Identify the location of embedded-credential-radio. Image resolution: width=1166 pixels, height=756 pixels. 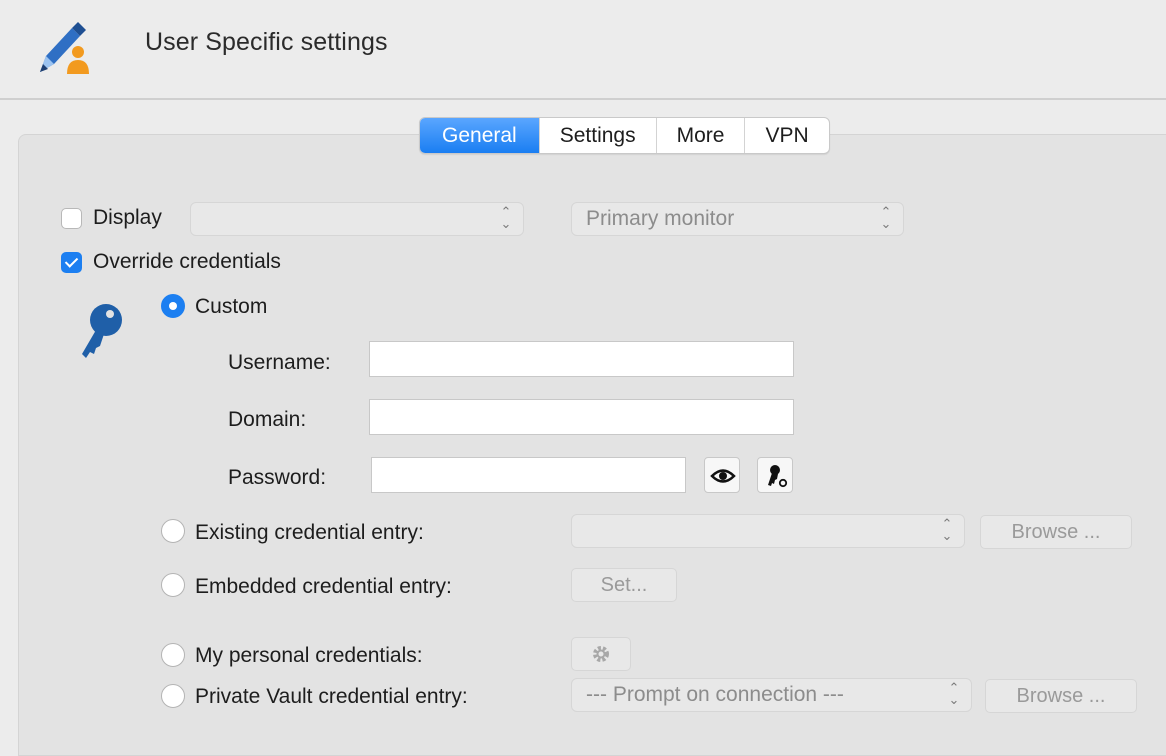
(173, 585).